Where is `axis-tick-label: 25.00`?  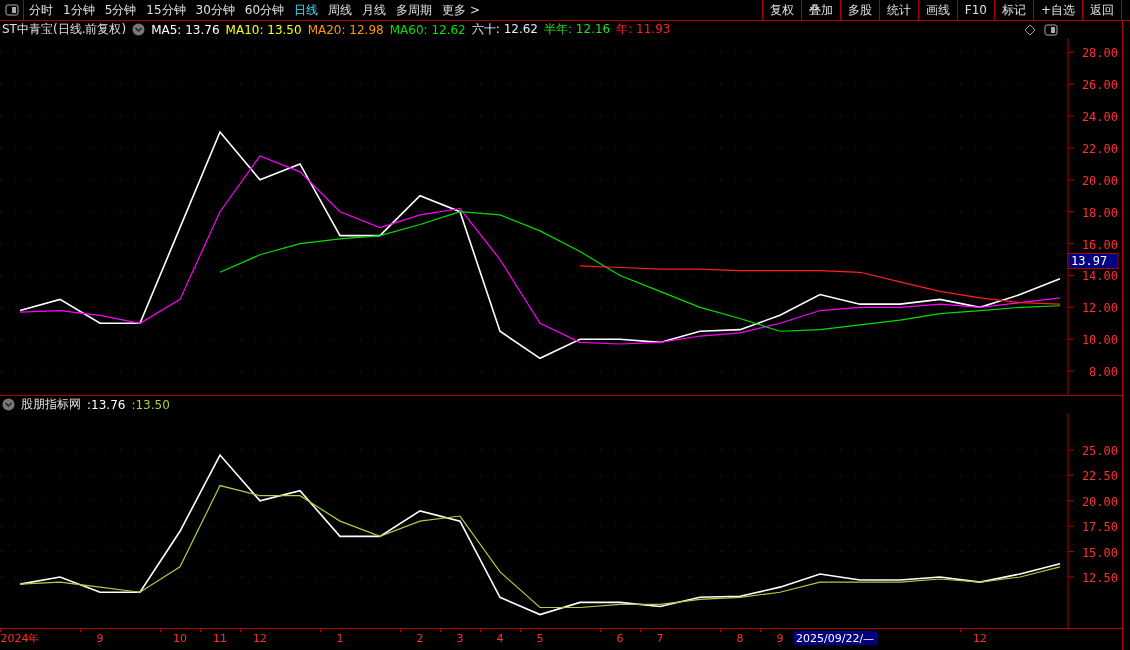
axis-tick-label: 25.00 is located at coordinates (1092, 451).